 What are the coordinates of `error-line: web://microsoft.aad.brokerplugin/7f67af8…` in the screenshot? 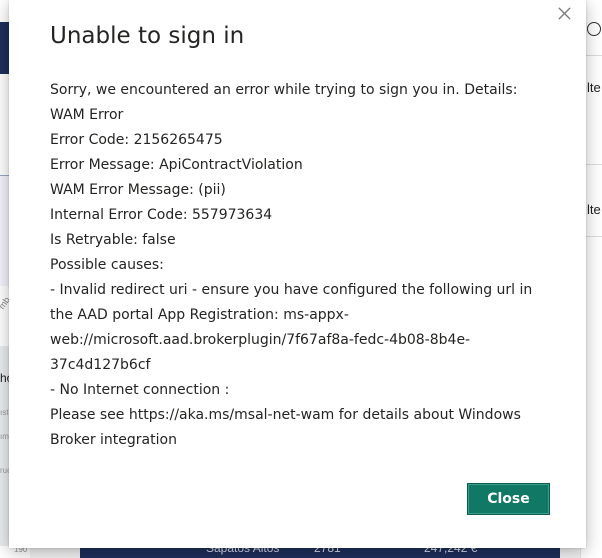 It's located at (260, 340).